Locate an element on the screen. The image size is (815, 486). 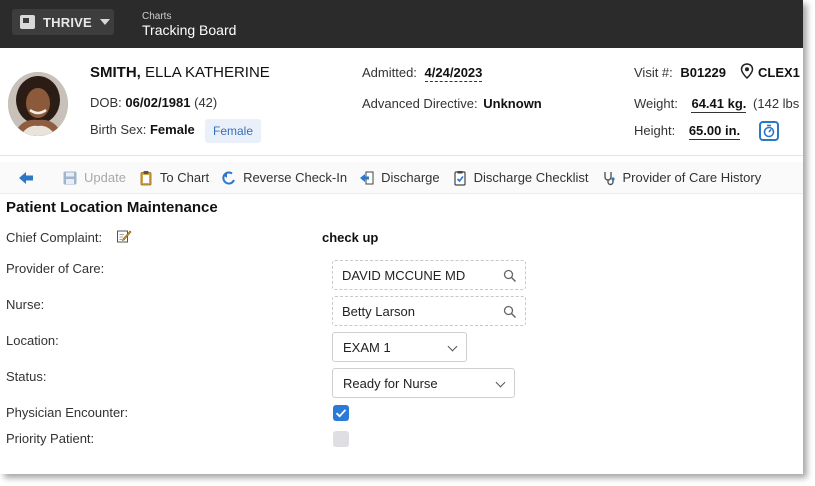
patient-name: SMITH, ELLA KATHERINE is located at coordinates (180, 72).